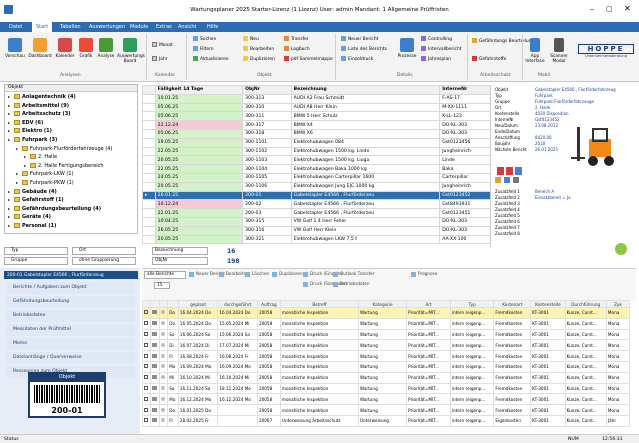 This screenshot has width=639, height=443. What do you see at coordinates (407, 48) in the screenshot?
I see `prozesse-button: Prozesse` at bounding box center [407, 48].